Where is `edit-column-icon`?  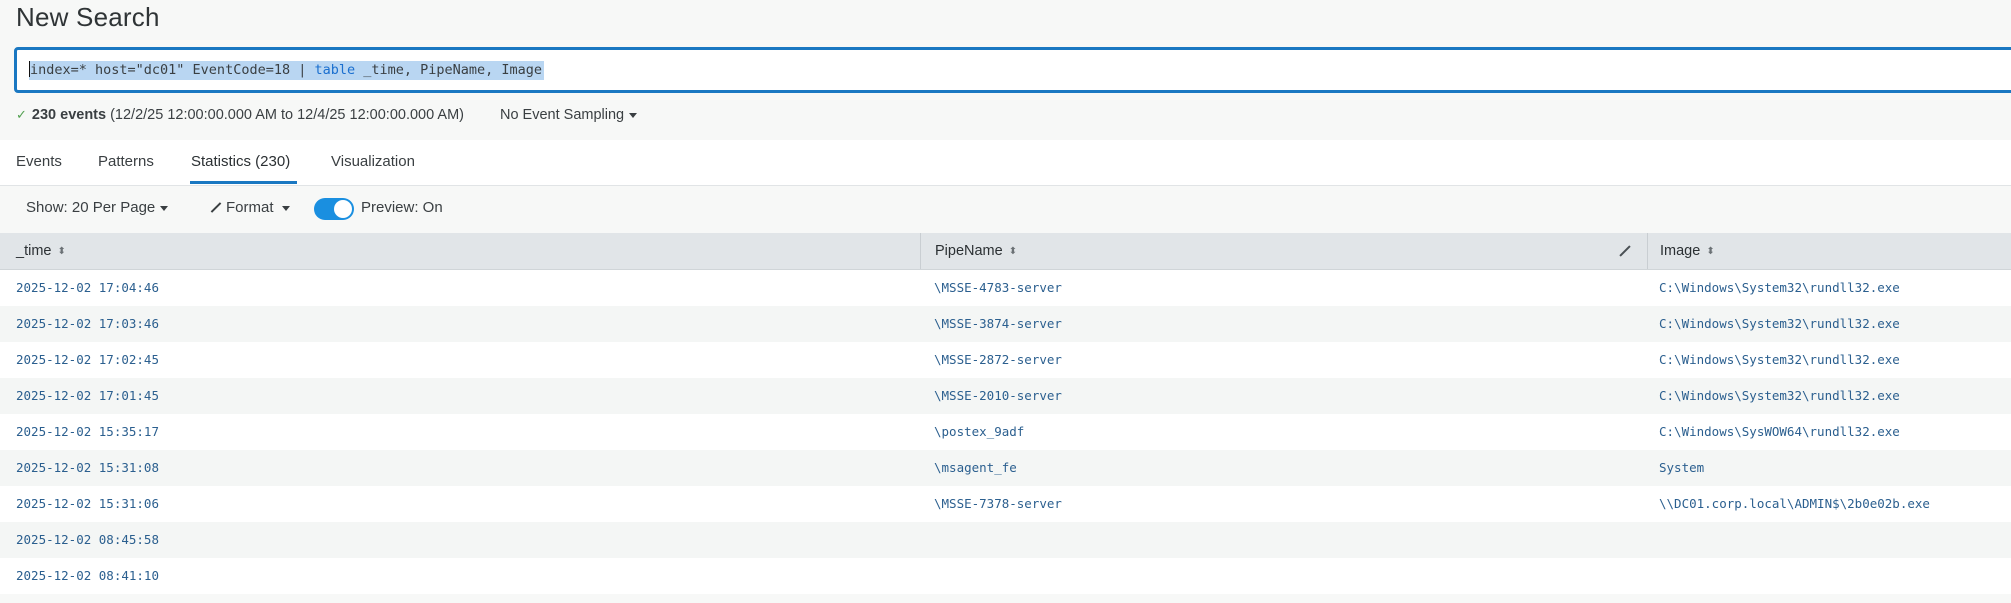 edit-column-icon is located at coordinates (1625, 251).